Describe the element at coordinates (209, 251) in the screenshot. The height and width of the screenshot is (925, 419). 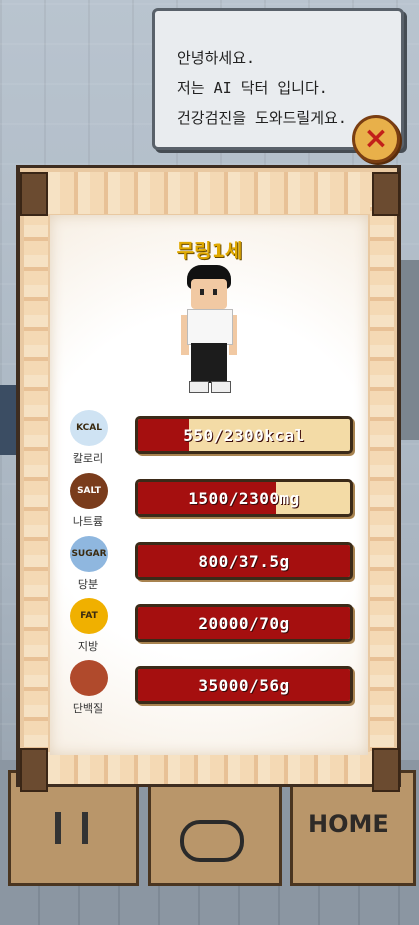
I see `character-name: 무링1세` at that location.